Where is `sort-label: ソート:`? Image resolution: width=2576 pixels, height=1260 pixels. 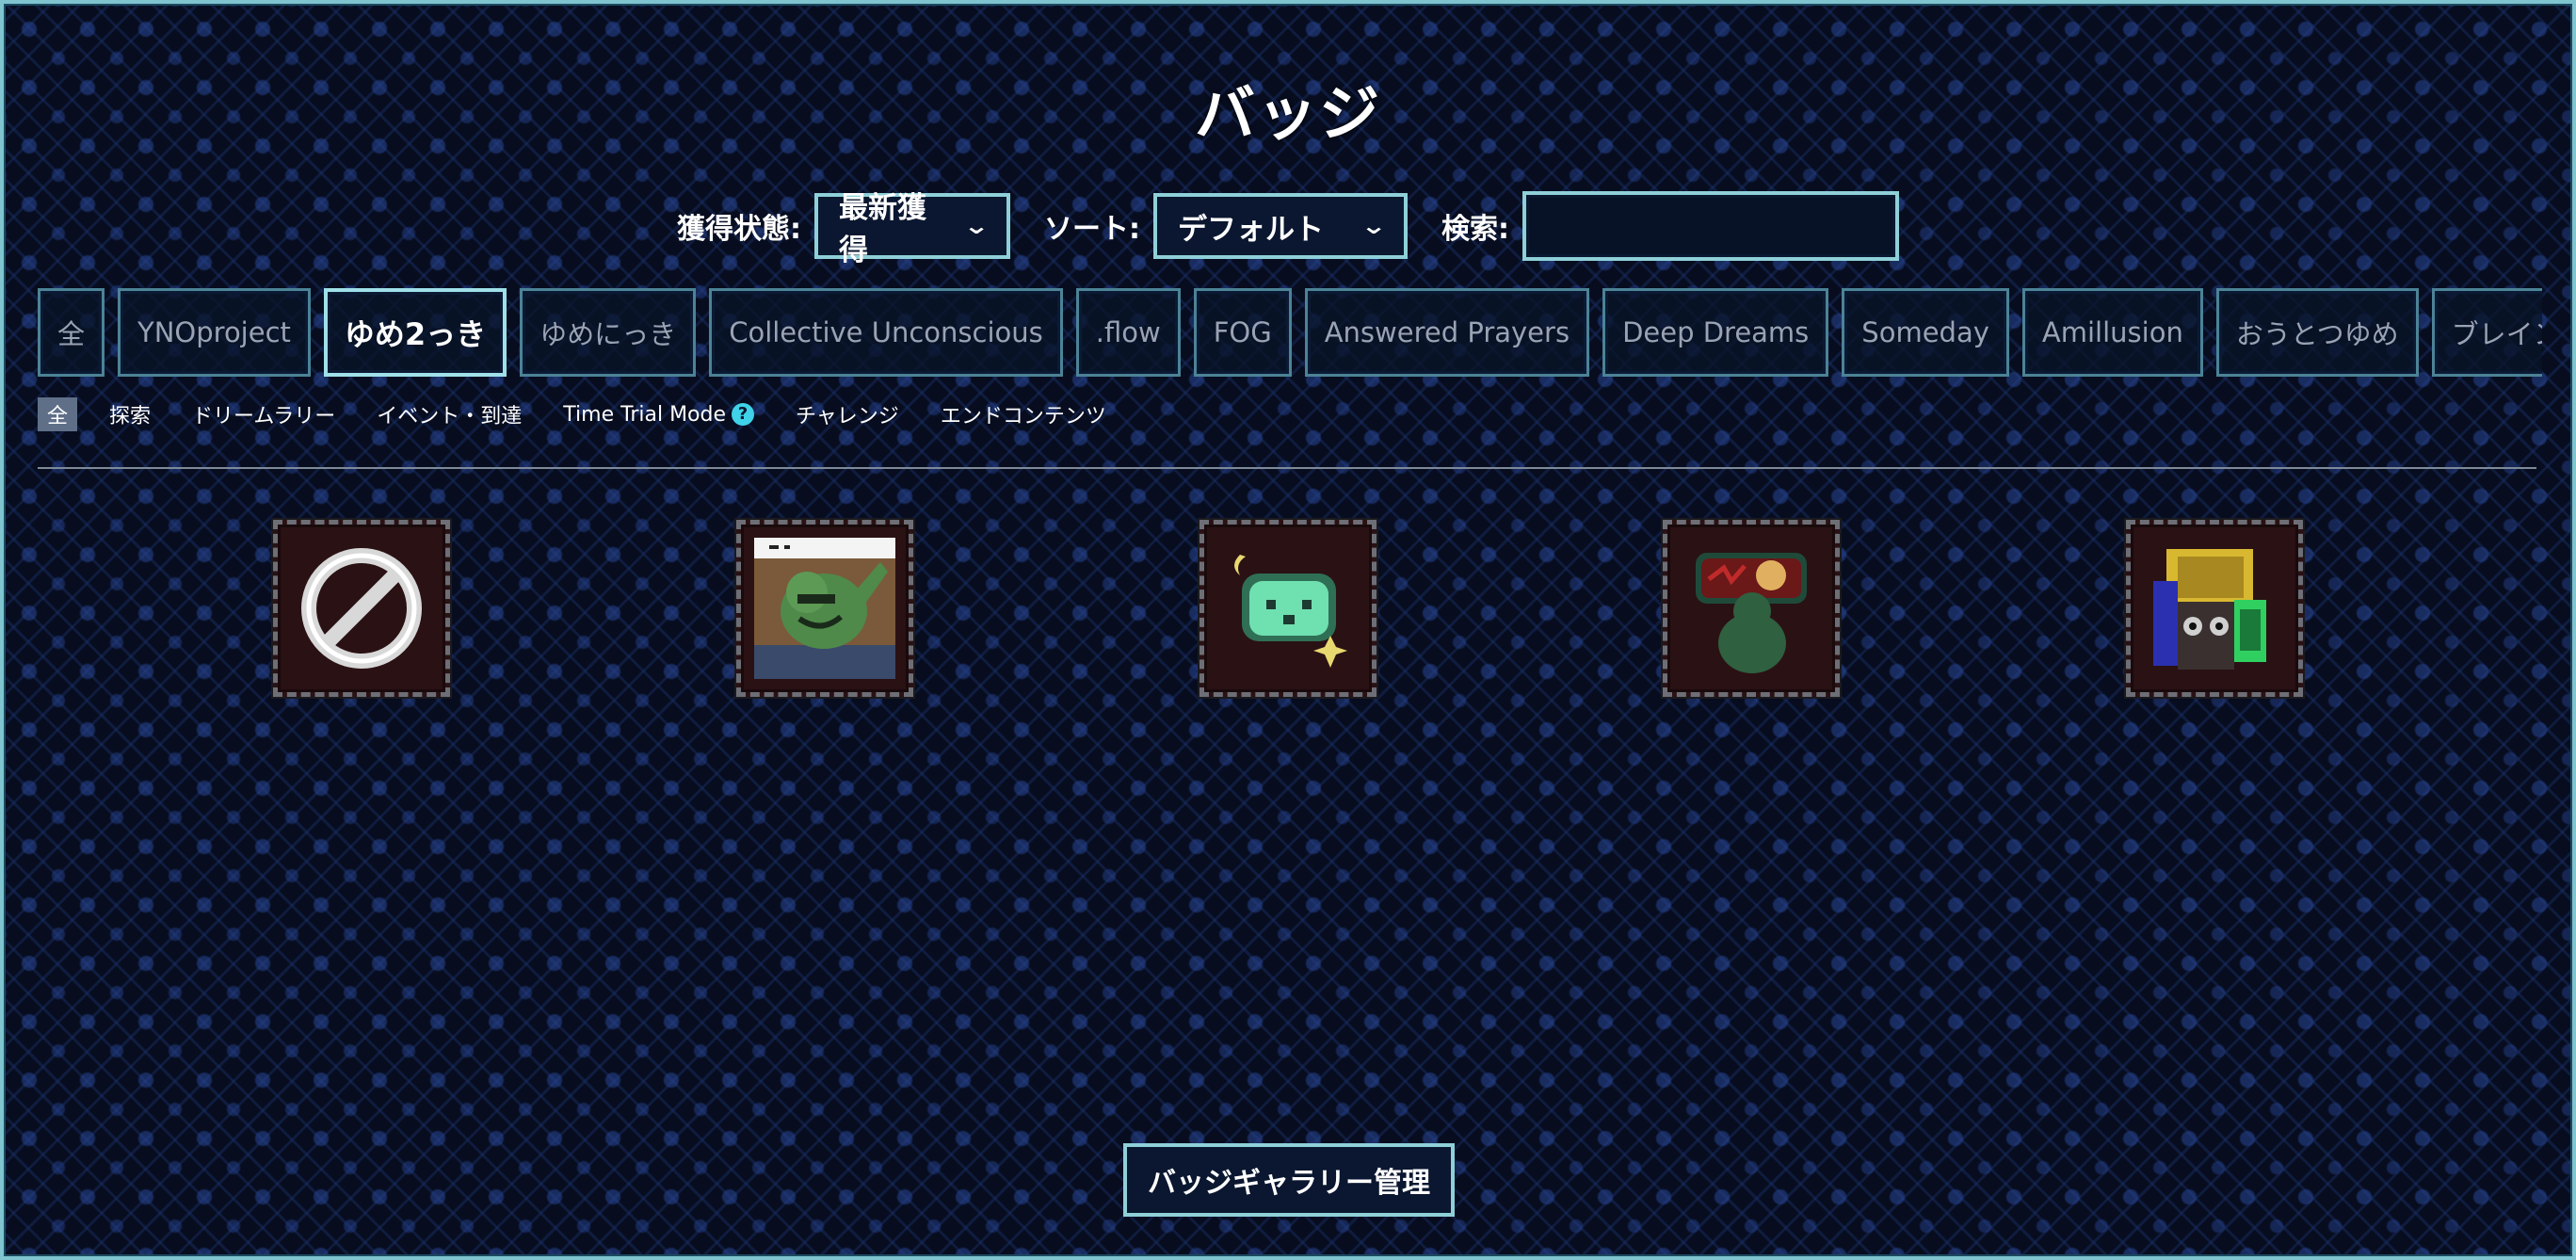
sort-label: ソート: is located at coordinates (1092, 229).